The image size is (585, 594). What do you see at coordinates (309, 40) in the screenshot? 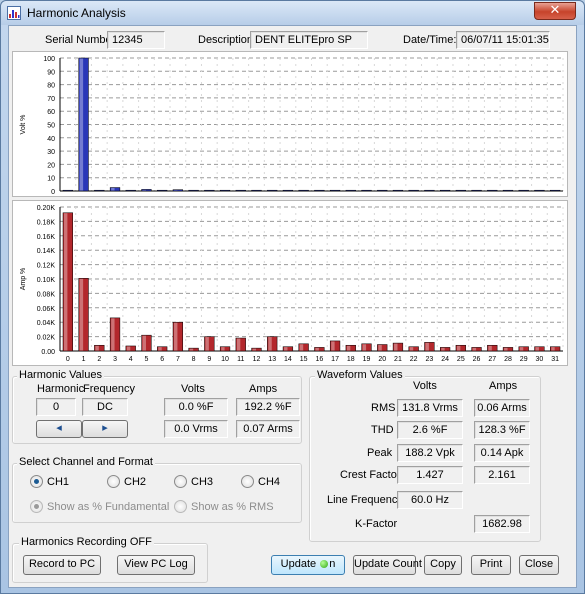
I see `description-field: DENT ELITEpro SP` at bounding box center [309, 40].